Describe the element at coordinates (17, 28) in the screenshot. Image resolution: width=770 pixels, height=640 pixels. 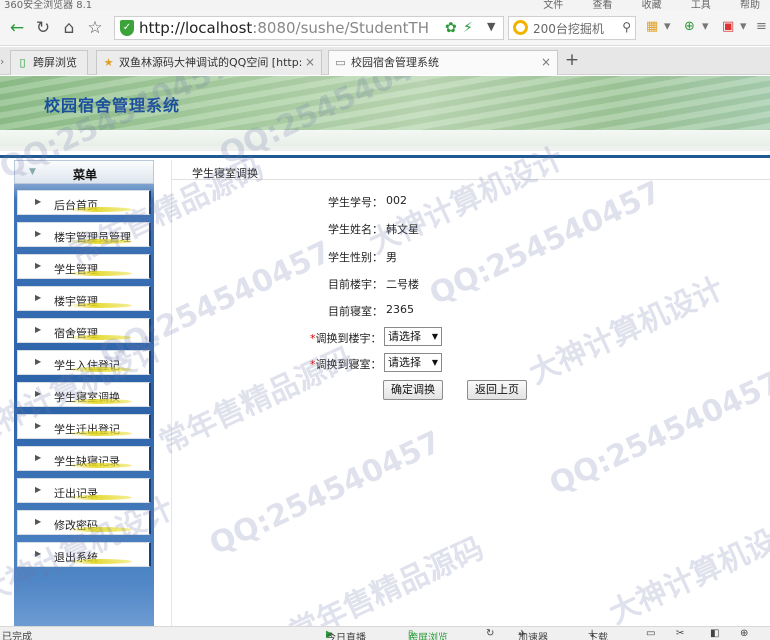
I see `back-arrow-icon: ←` at that location.